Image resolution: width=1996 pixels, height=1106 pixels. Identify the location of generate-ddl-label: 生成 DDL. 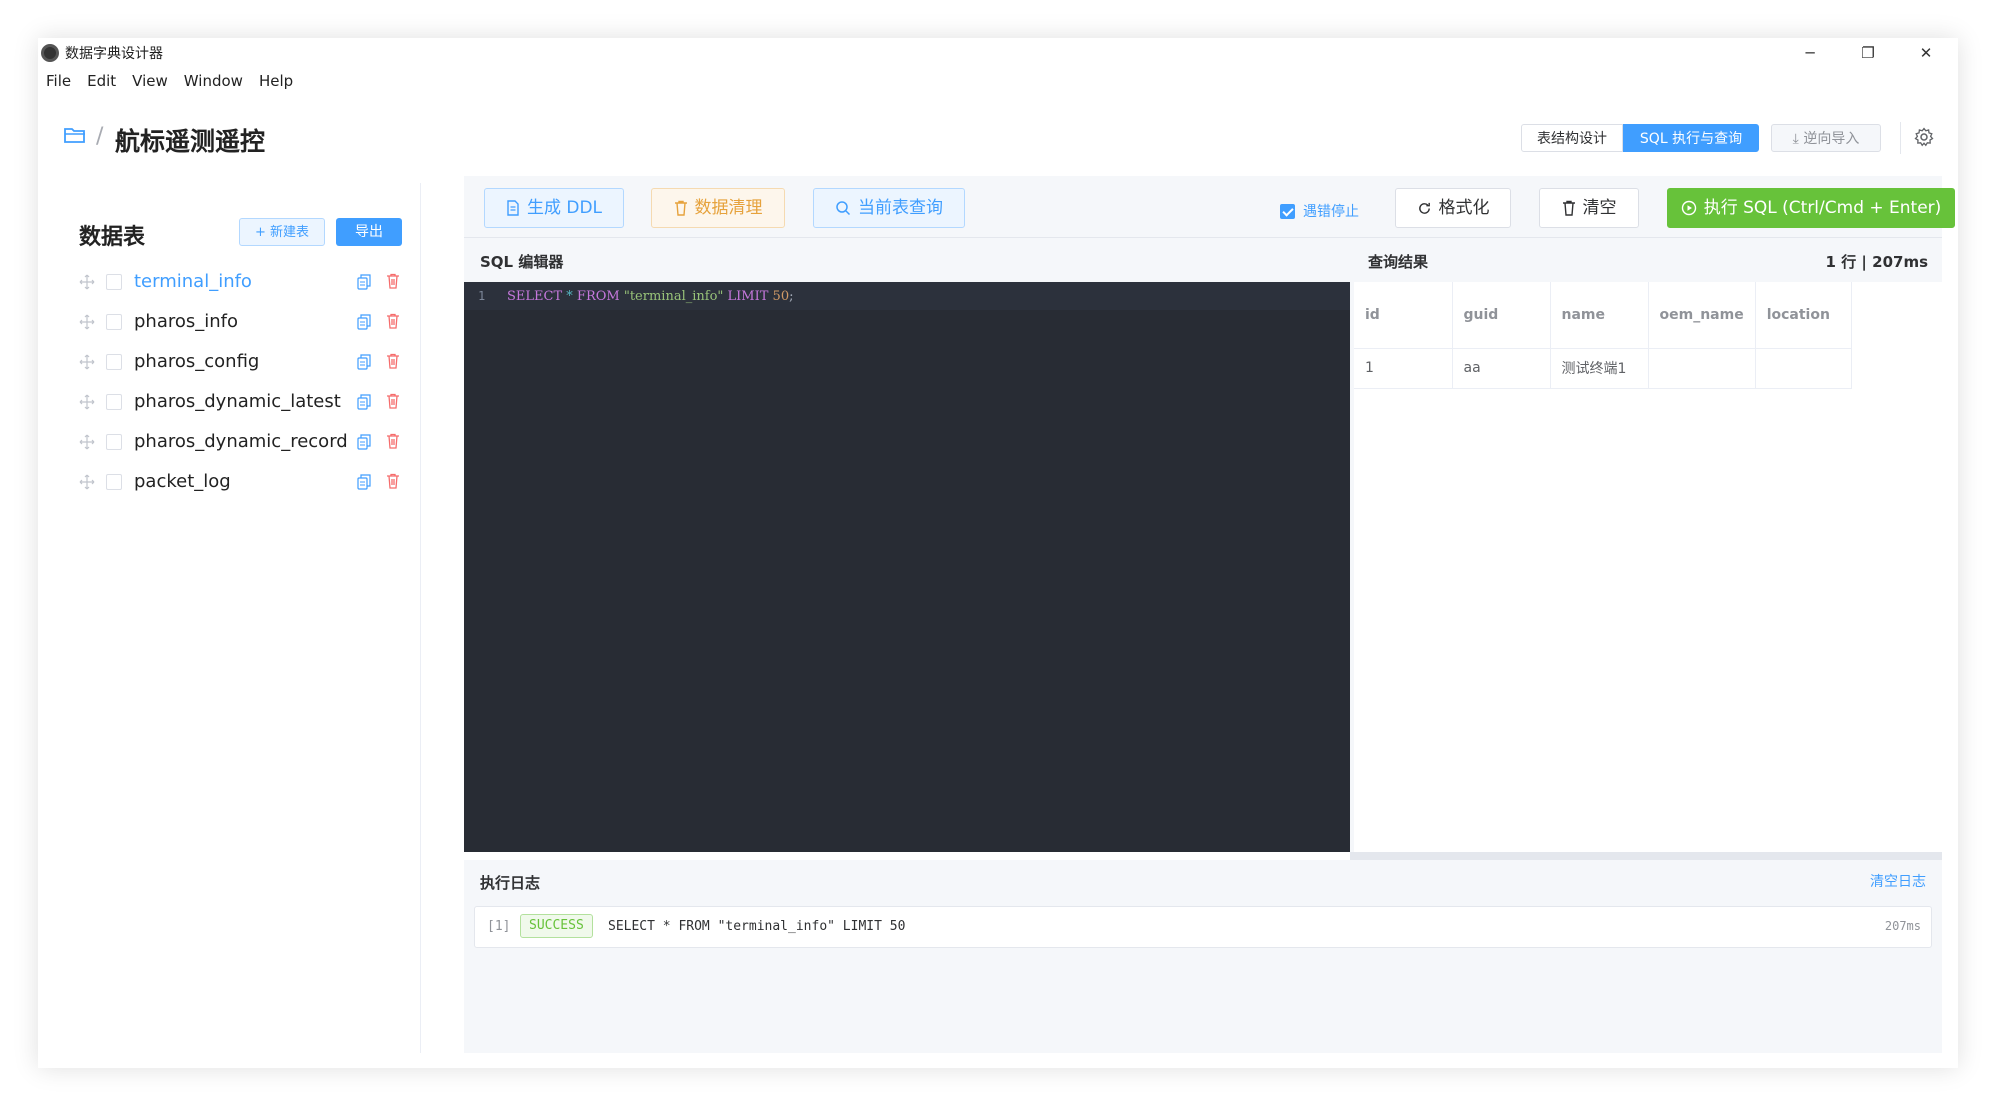
(564, 208).